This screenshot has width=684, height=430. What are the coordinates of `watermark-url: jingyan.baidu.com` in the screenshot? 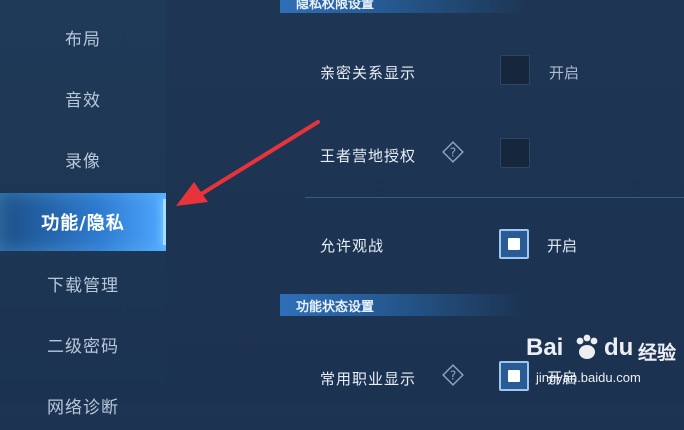 It's located at (588, 377).